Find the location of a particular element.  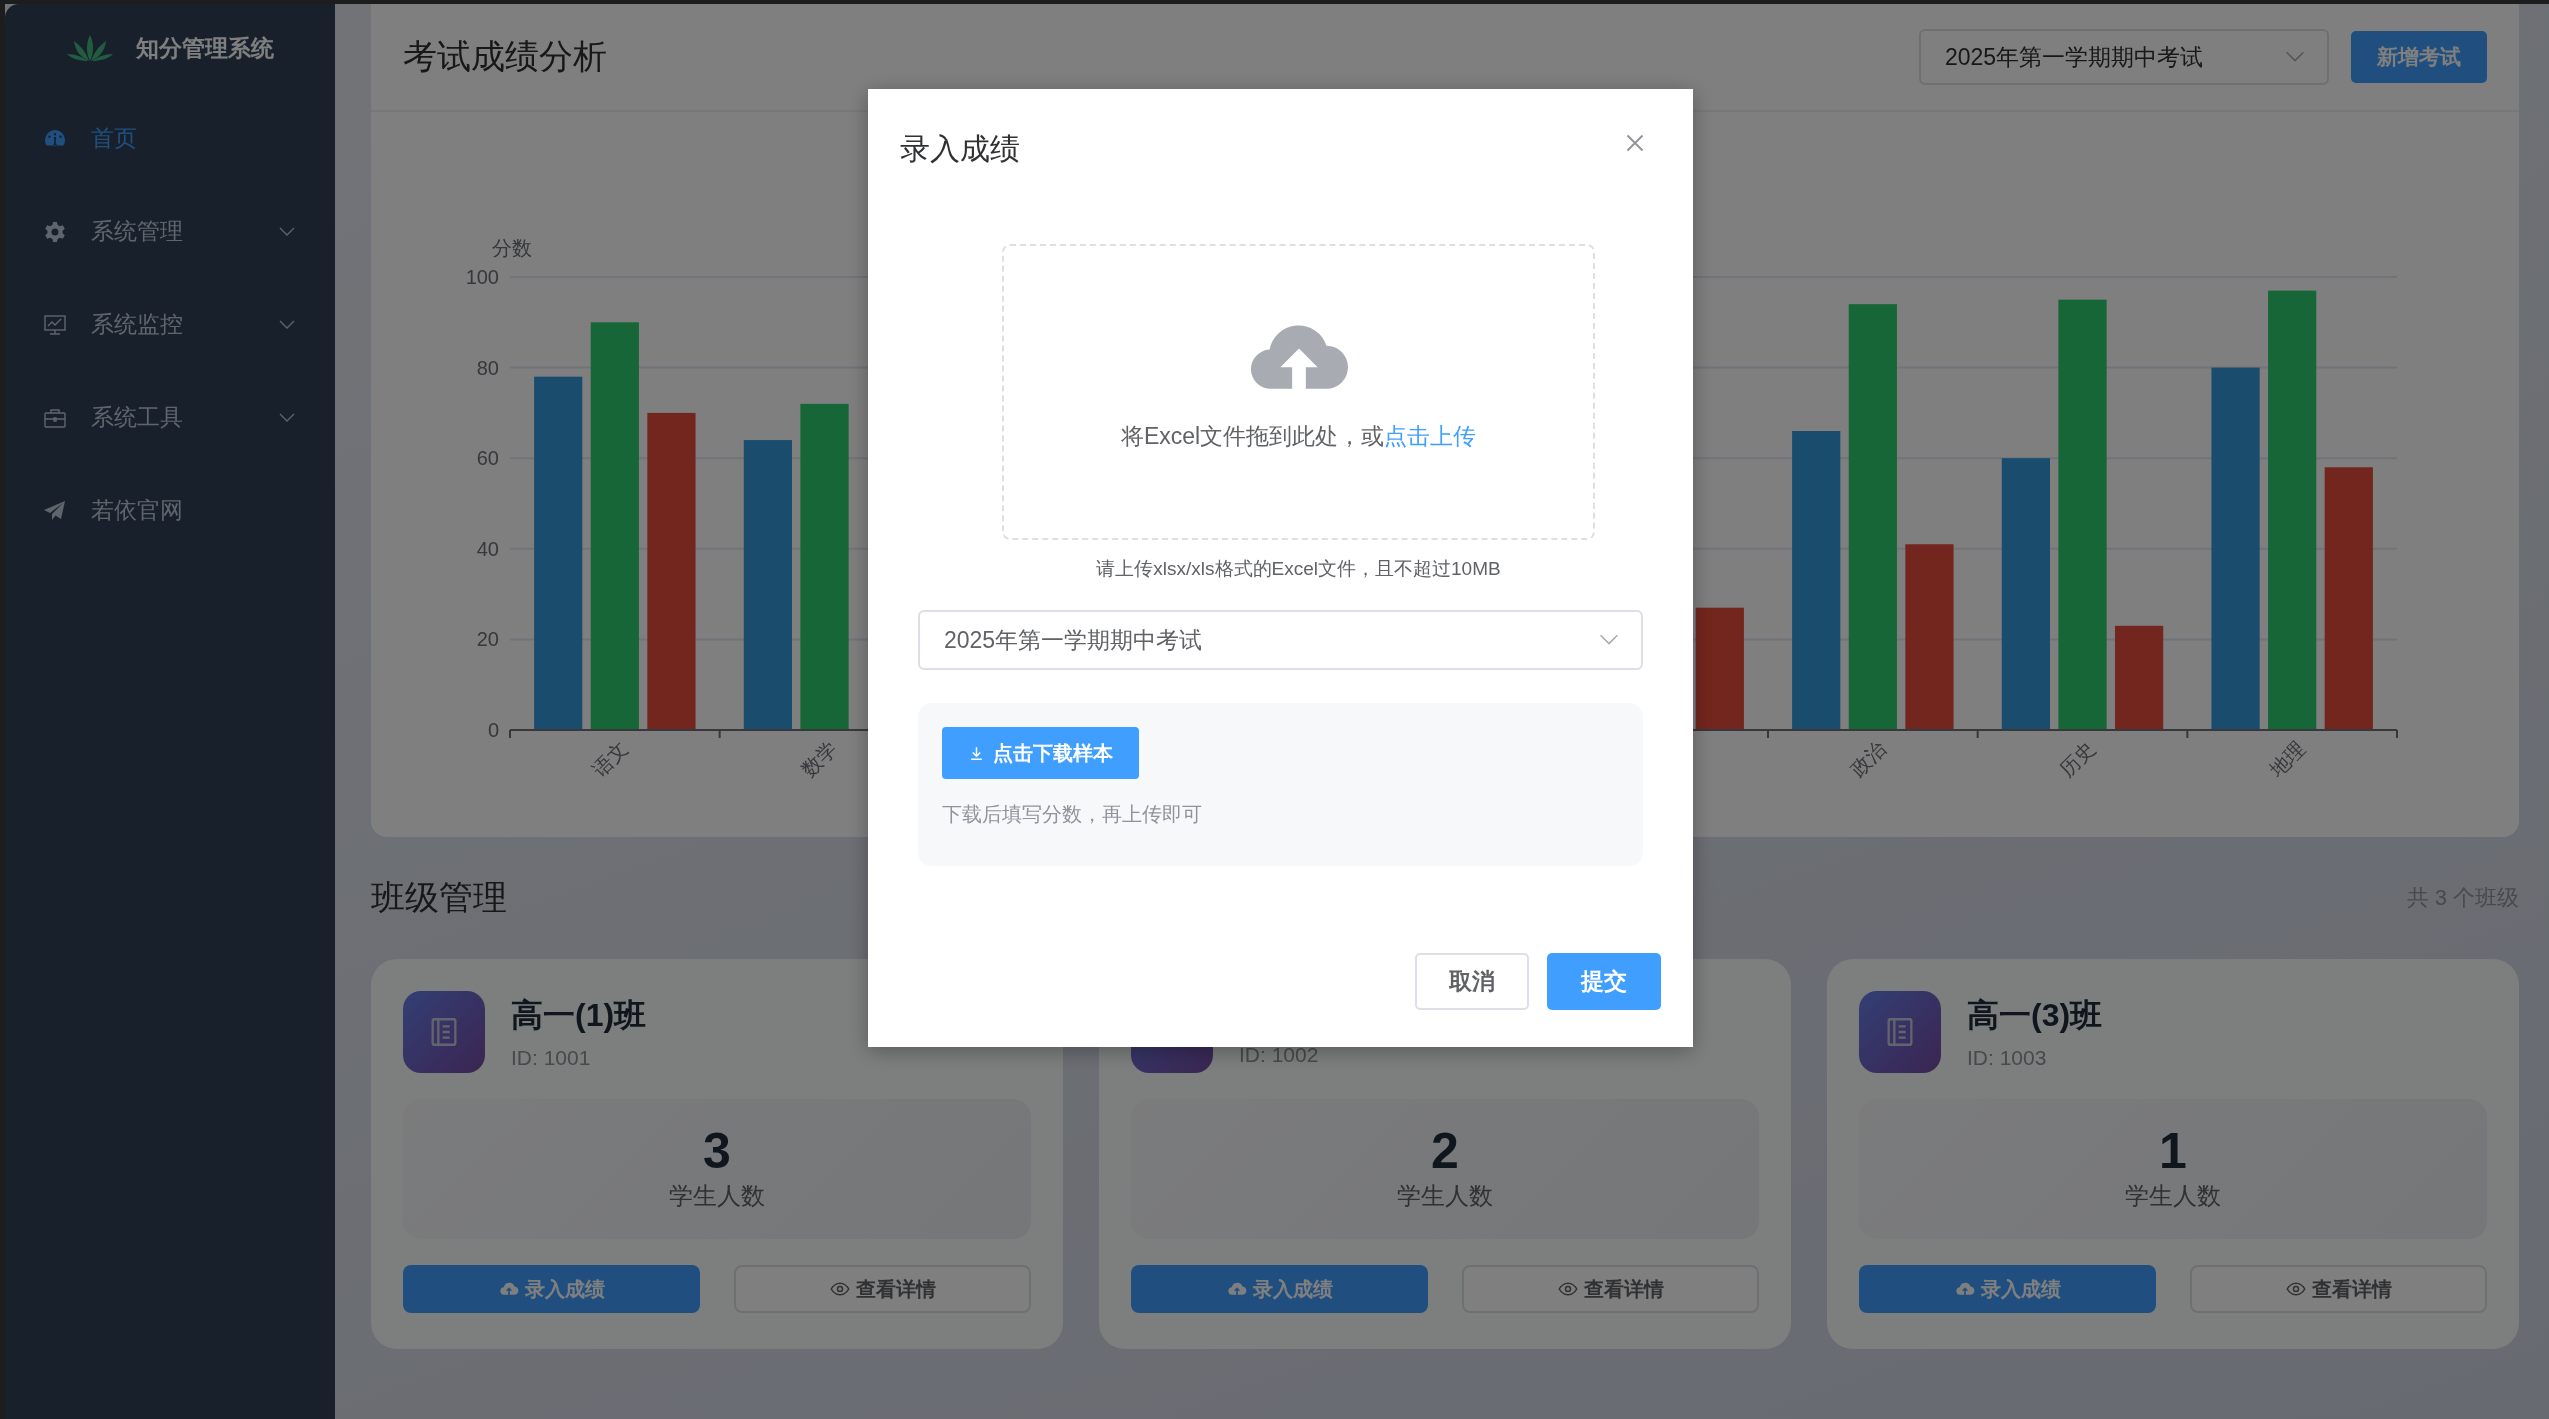

class-name: 高一(3)班 is located at coordinates (2035, 1015).